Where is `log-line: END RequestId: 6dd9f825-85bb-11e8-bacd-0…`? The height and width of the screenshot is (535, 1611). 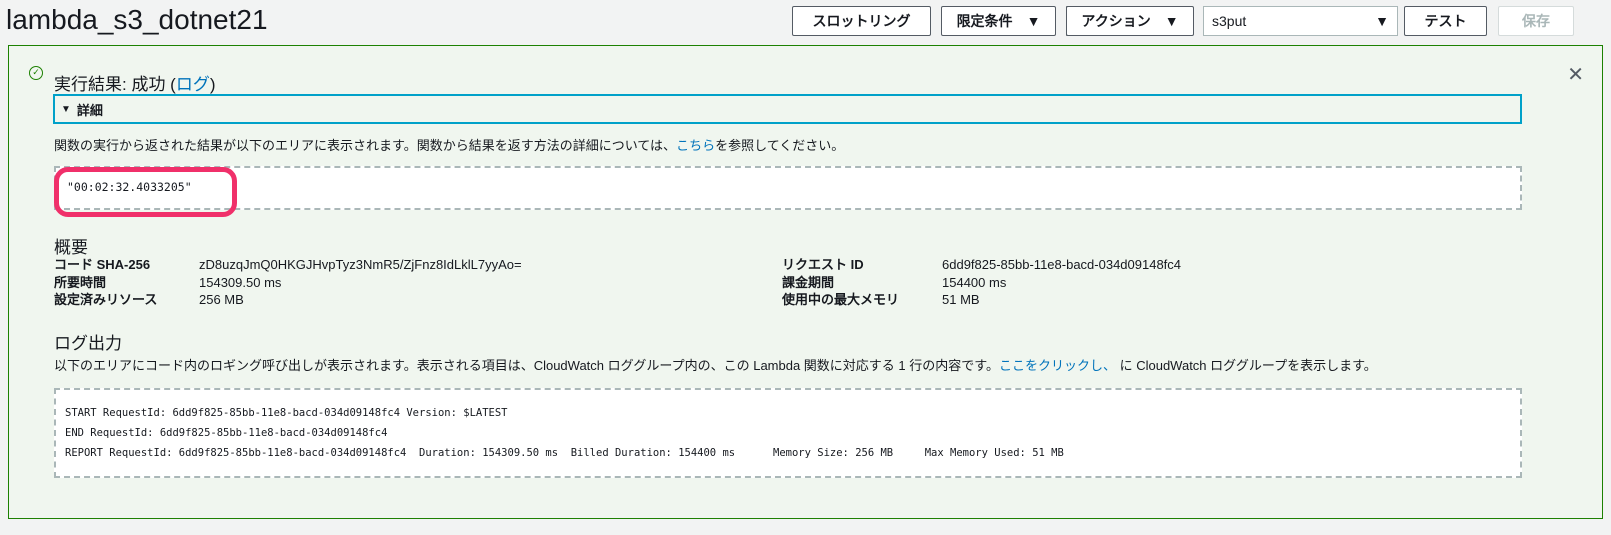
log-line: END RequestId: 6dd9f825-85bb-11e8-bacd-0… is located at coordinates (226, 433).